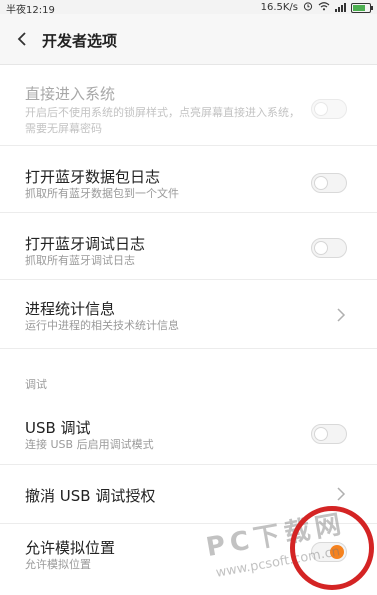  I want to click on wifi-icon, so click(324, 7).